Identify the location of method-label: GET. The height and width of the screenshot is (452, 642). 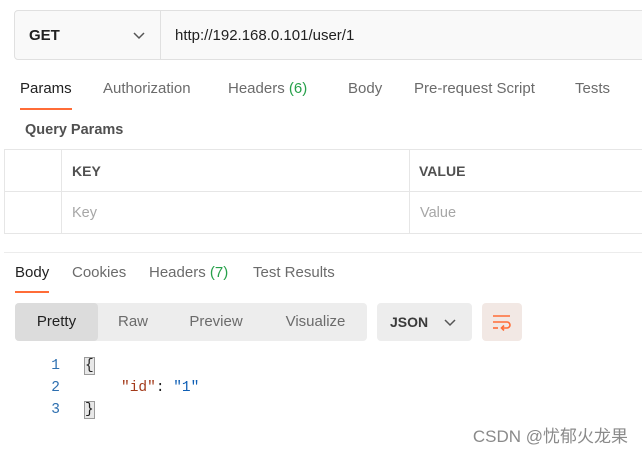
(44, 35).